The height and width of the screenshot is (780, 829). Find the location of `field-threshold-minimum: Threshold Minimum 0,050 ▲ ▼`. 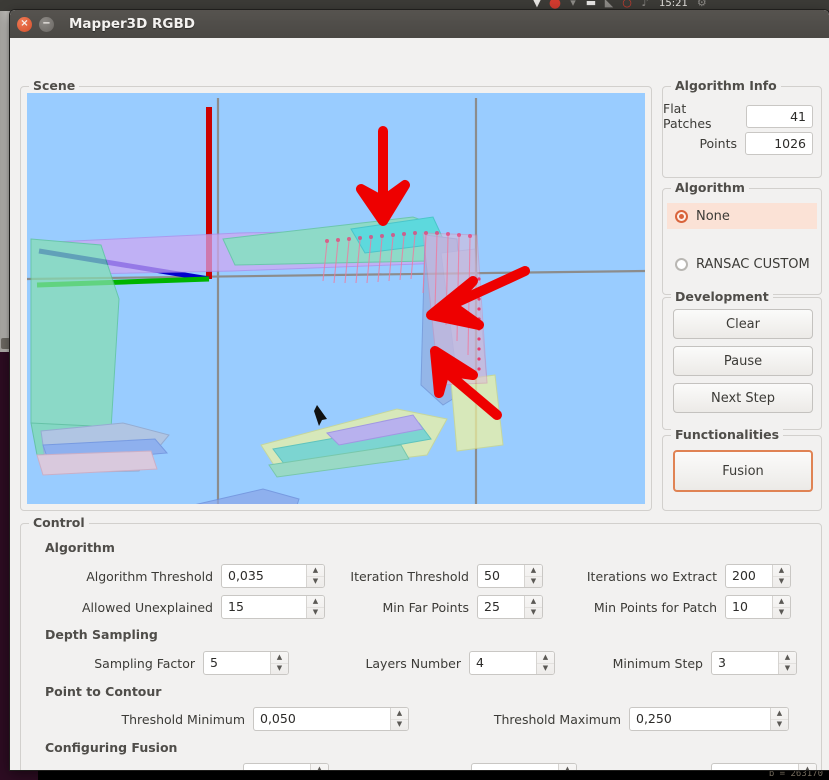

field-threshold-minimum: Threshold Minimum 0,050 ▲ ▼ is located at coordinates (227, 719).